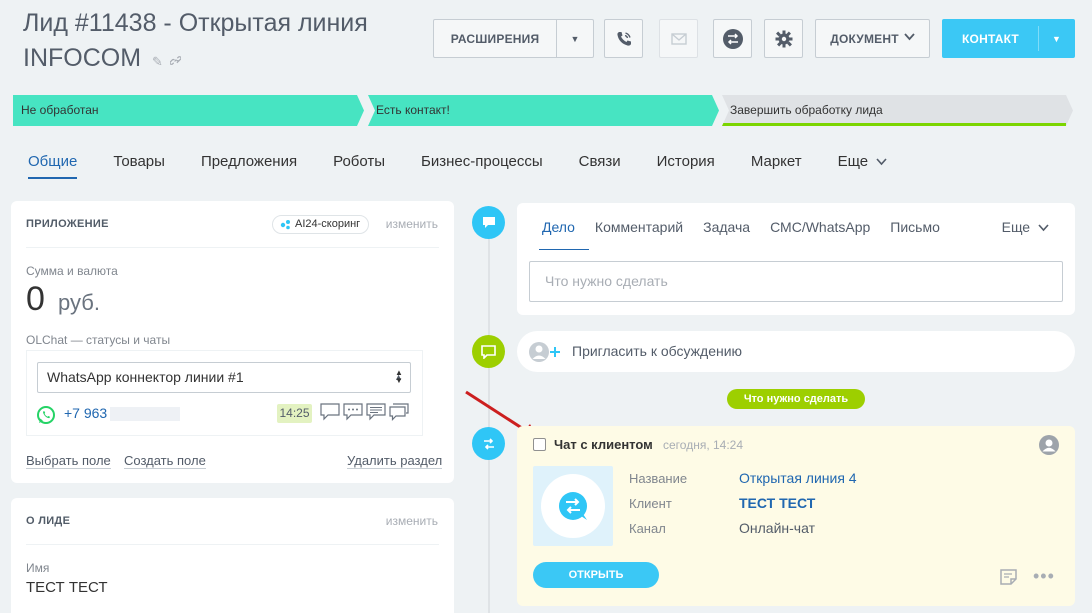  Describe the element at coordinates (544, 352) in the screenshot. I see `add-user-icon` at that location.